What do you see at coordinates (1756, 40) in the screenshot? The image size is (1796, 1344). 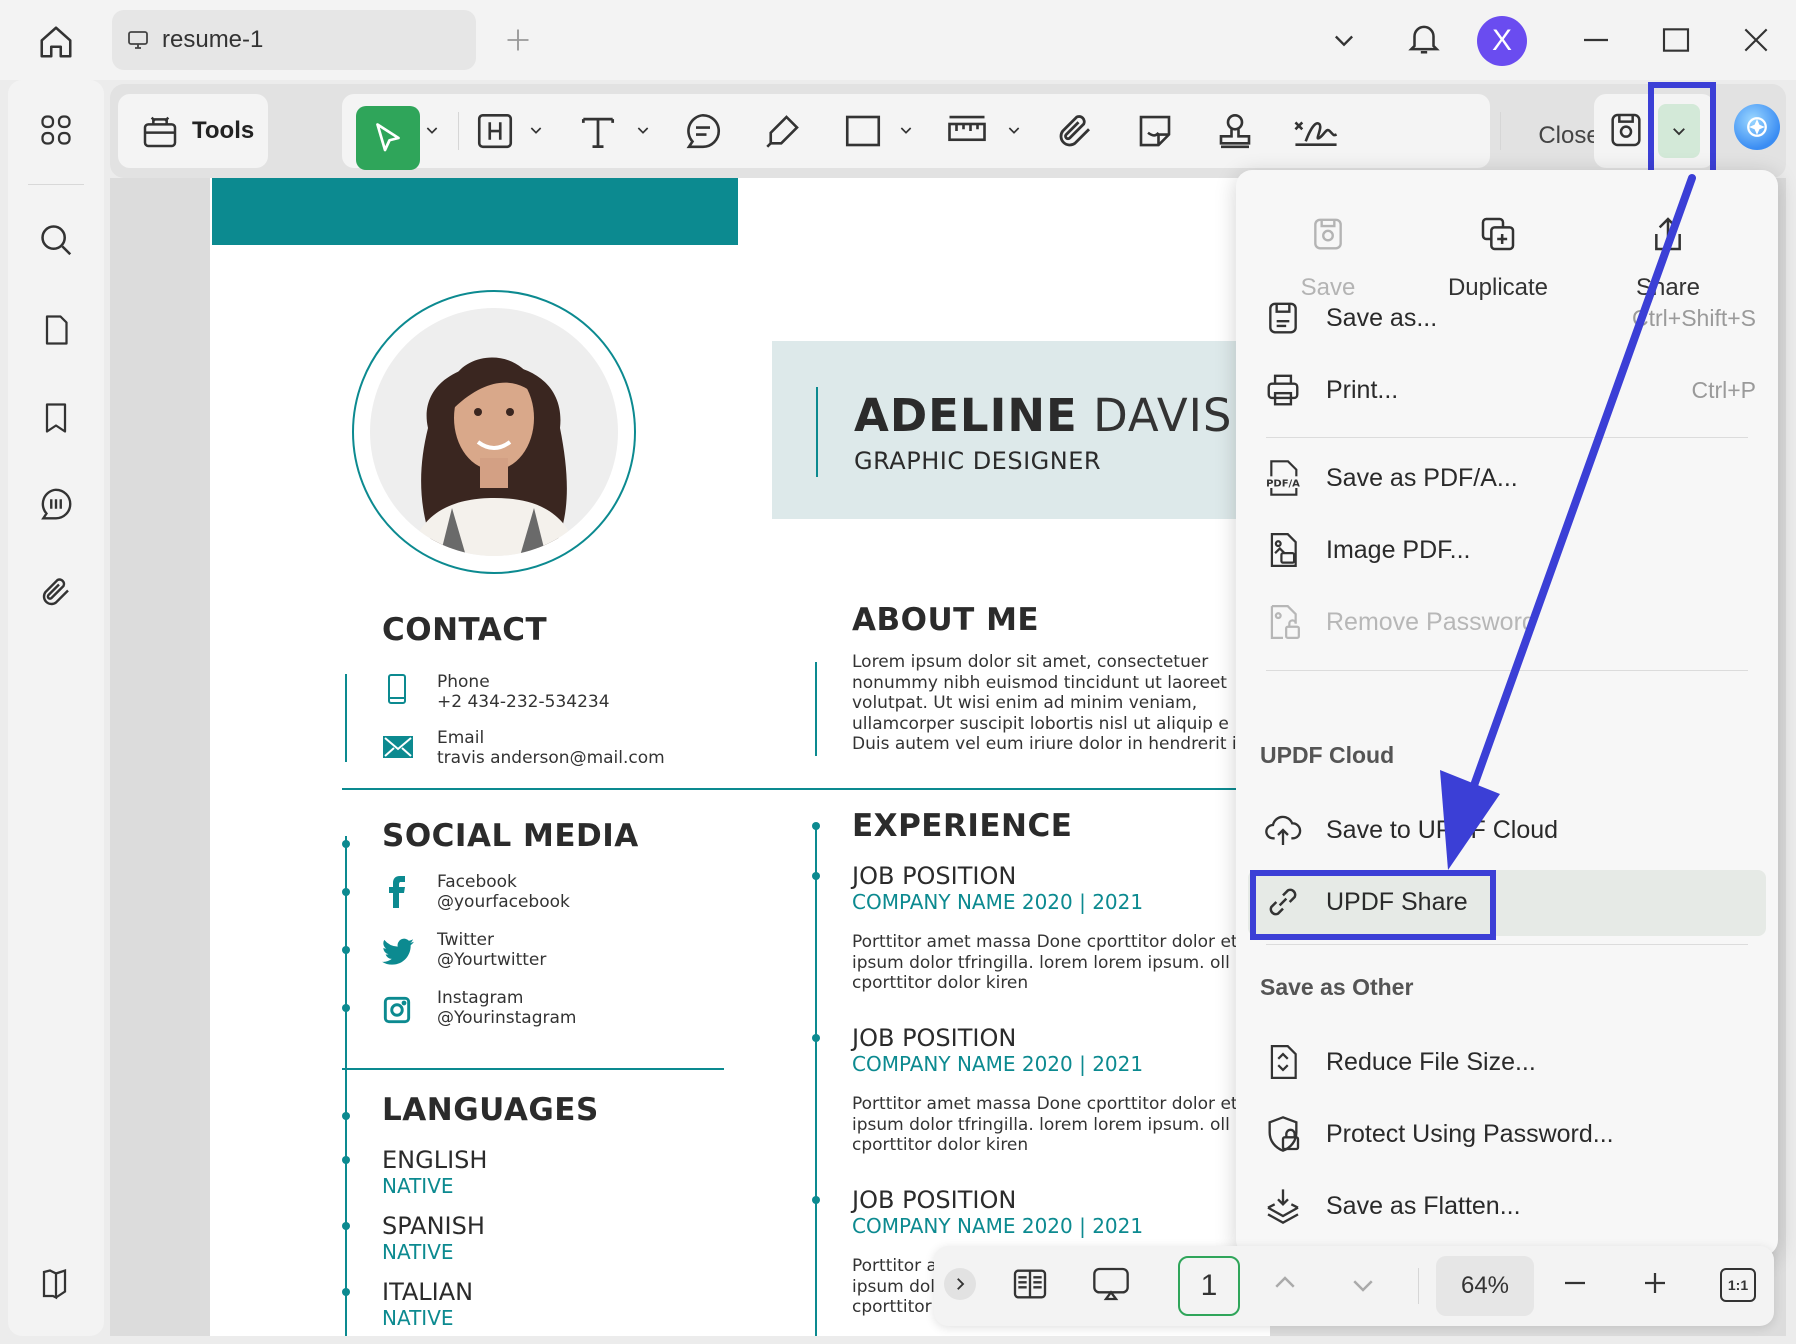 I see `close-window-icon` at bounding box center [1756, 40].